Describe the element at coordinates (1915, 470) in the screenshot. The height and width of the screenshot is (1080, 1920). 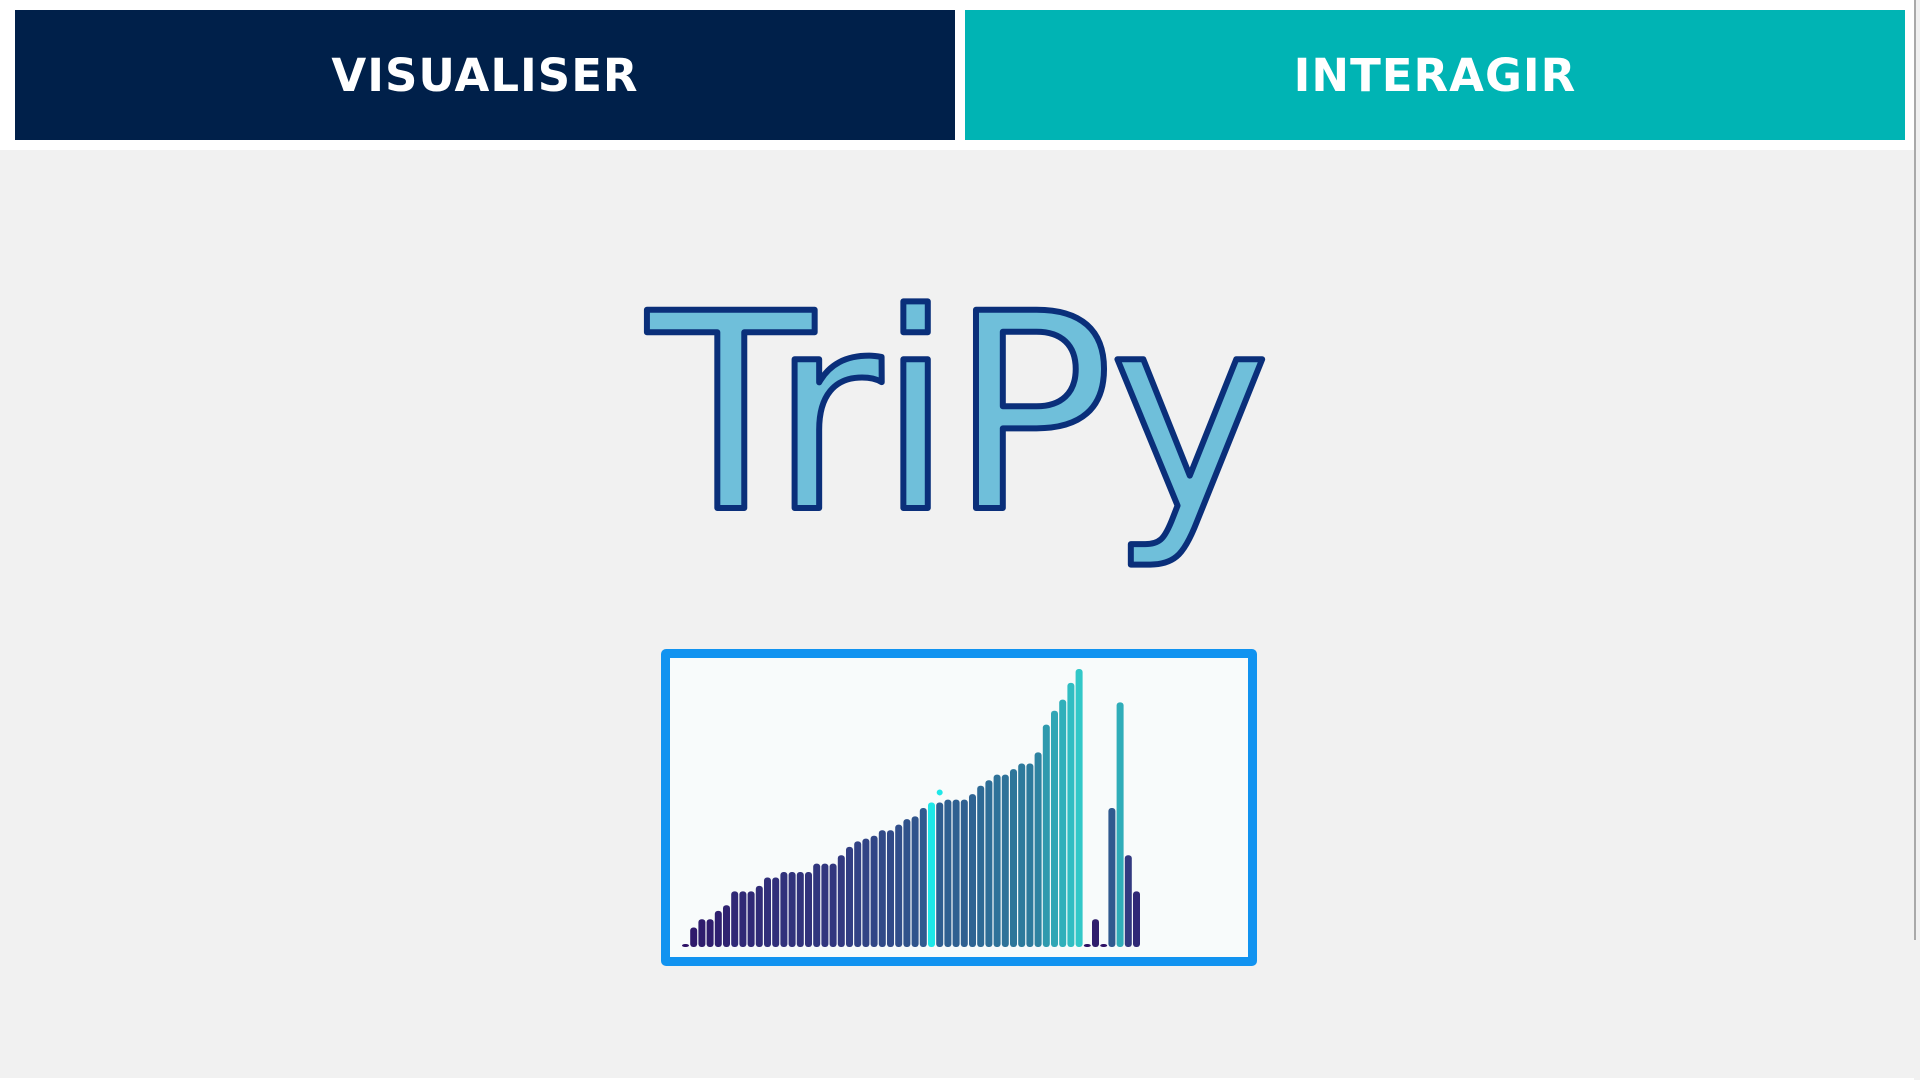
I see `window-scrollbar` at that location.